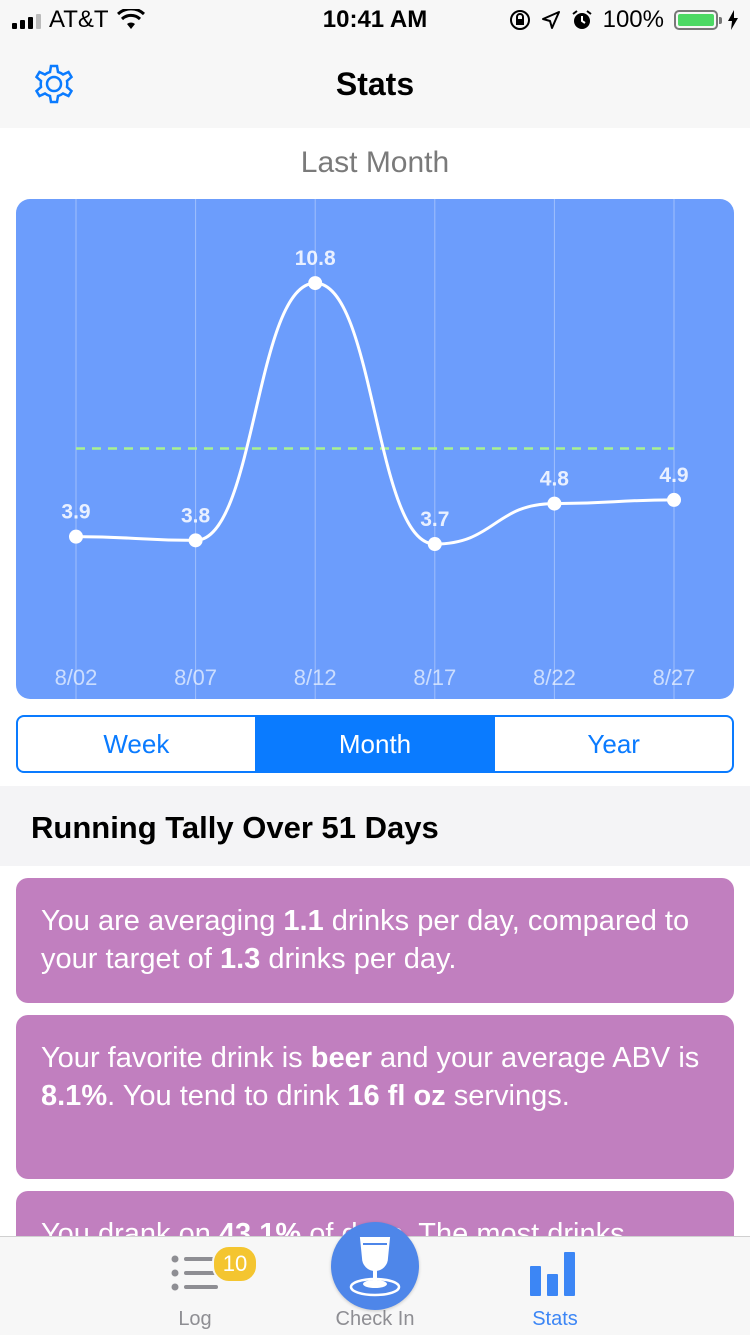 Image resolution: width=750 pixels, height=1335 pixels. Describe the element at coordinates (303, 921) in the screenshot. I see `card-value: 1.1` at that location.